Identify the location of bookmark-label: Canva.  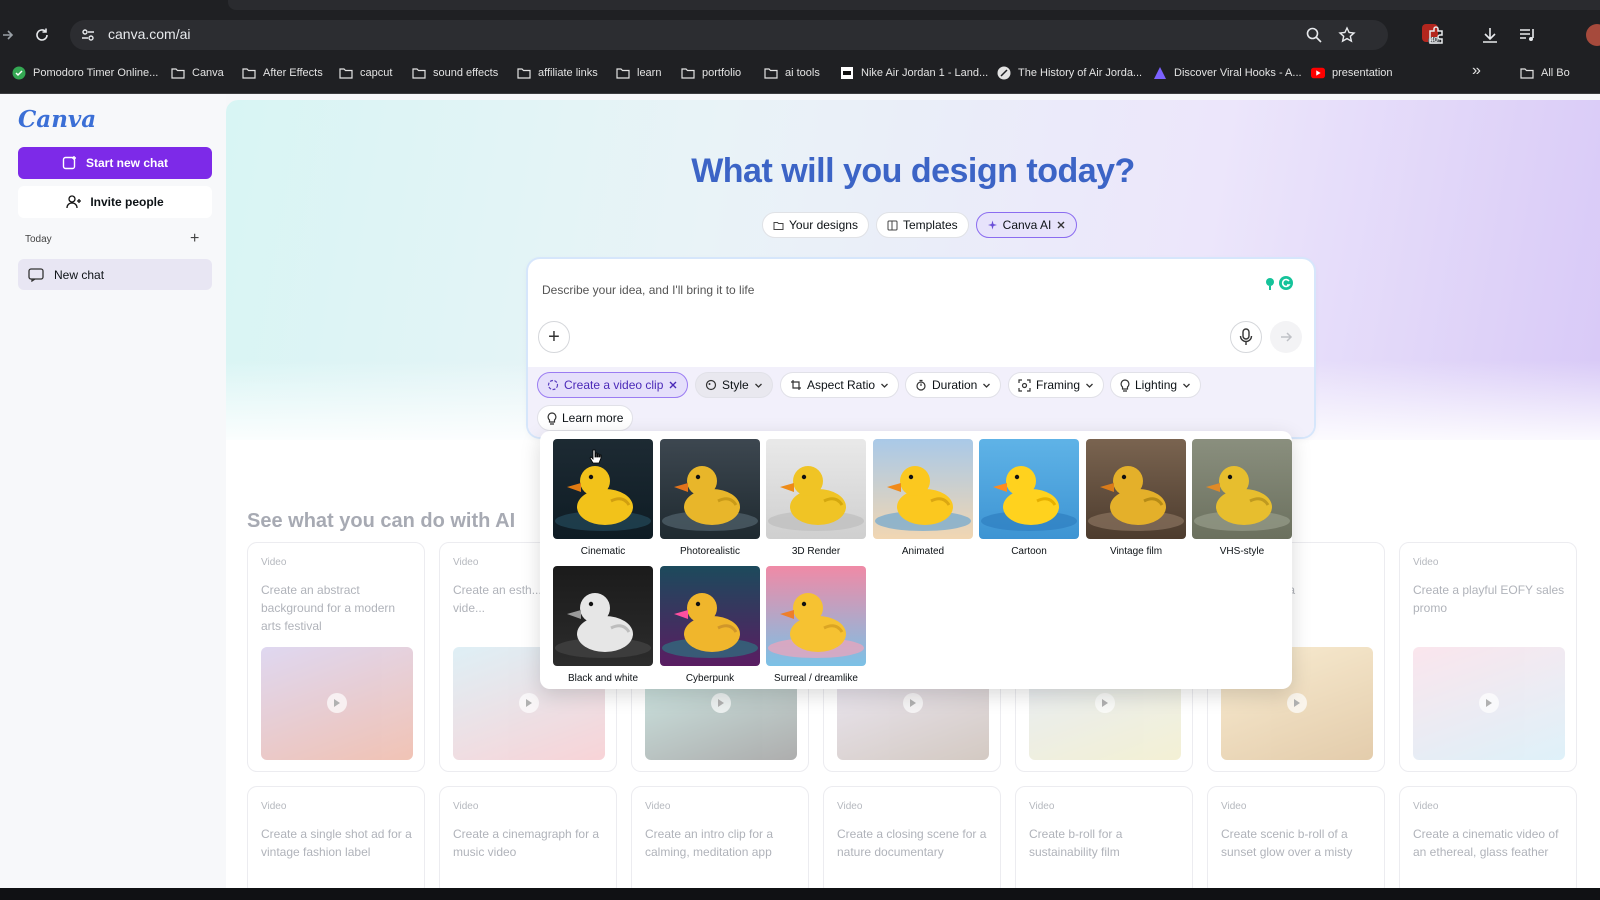
(208, 73).